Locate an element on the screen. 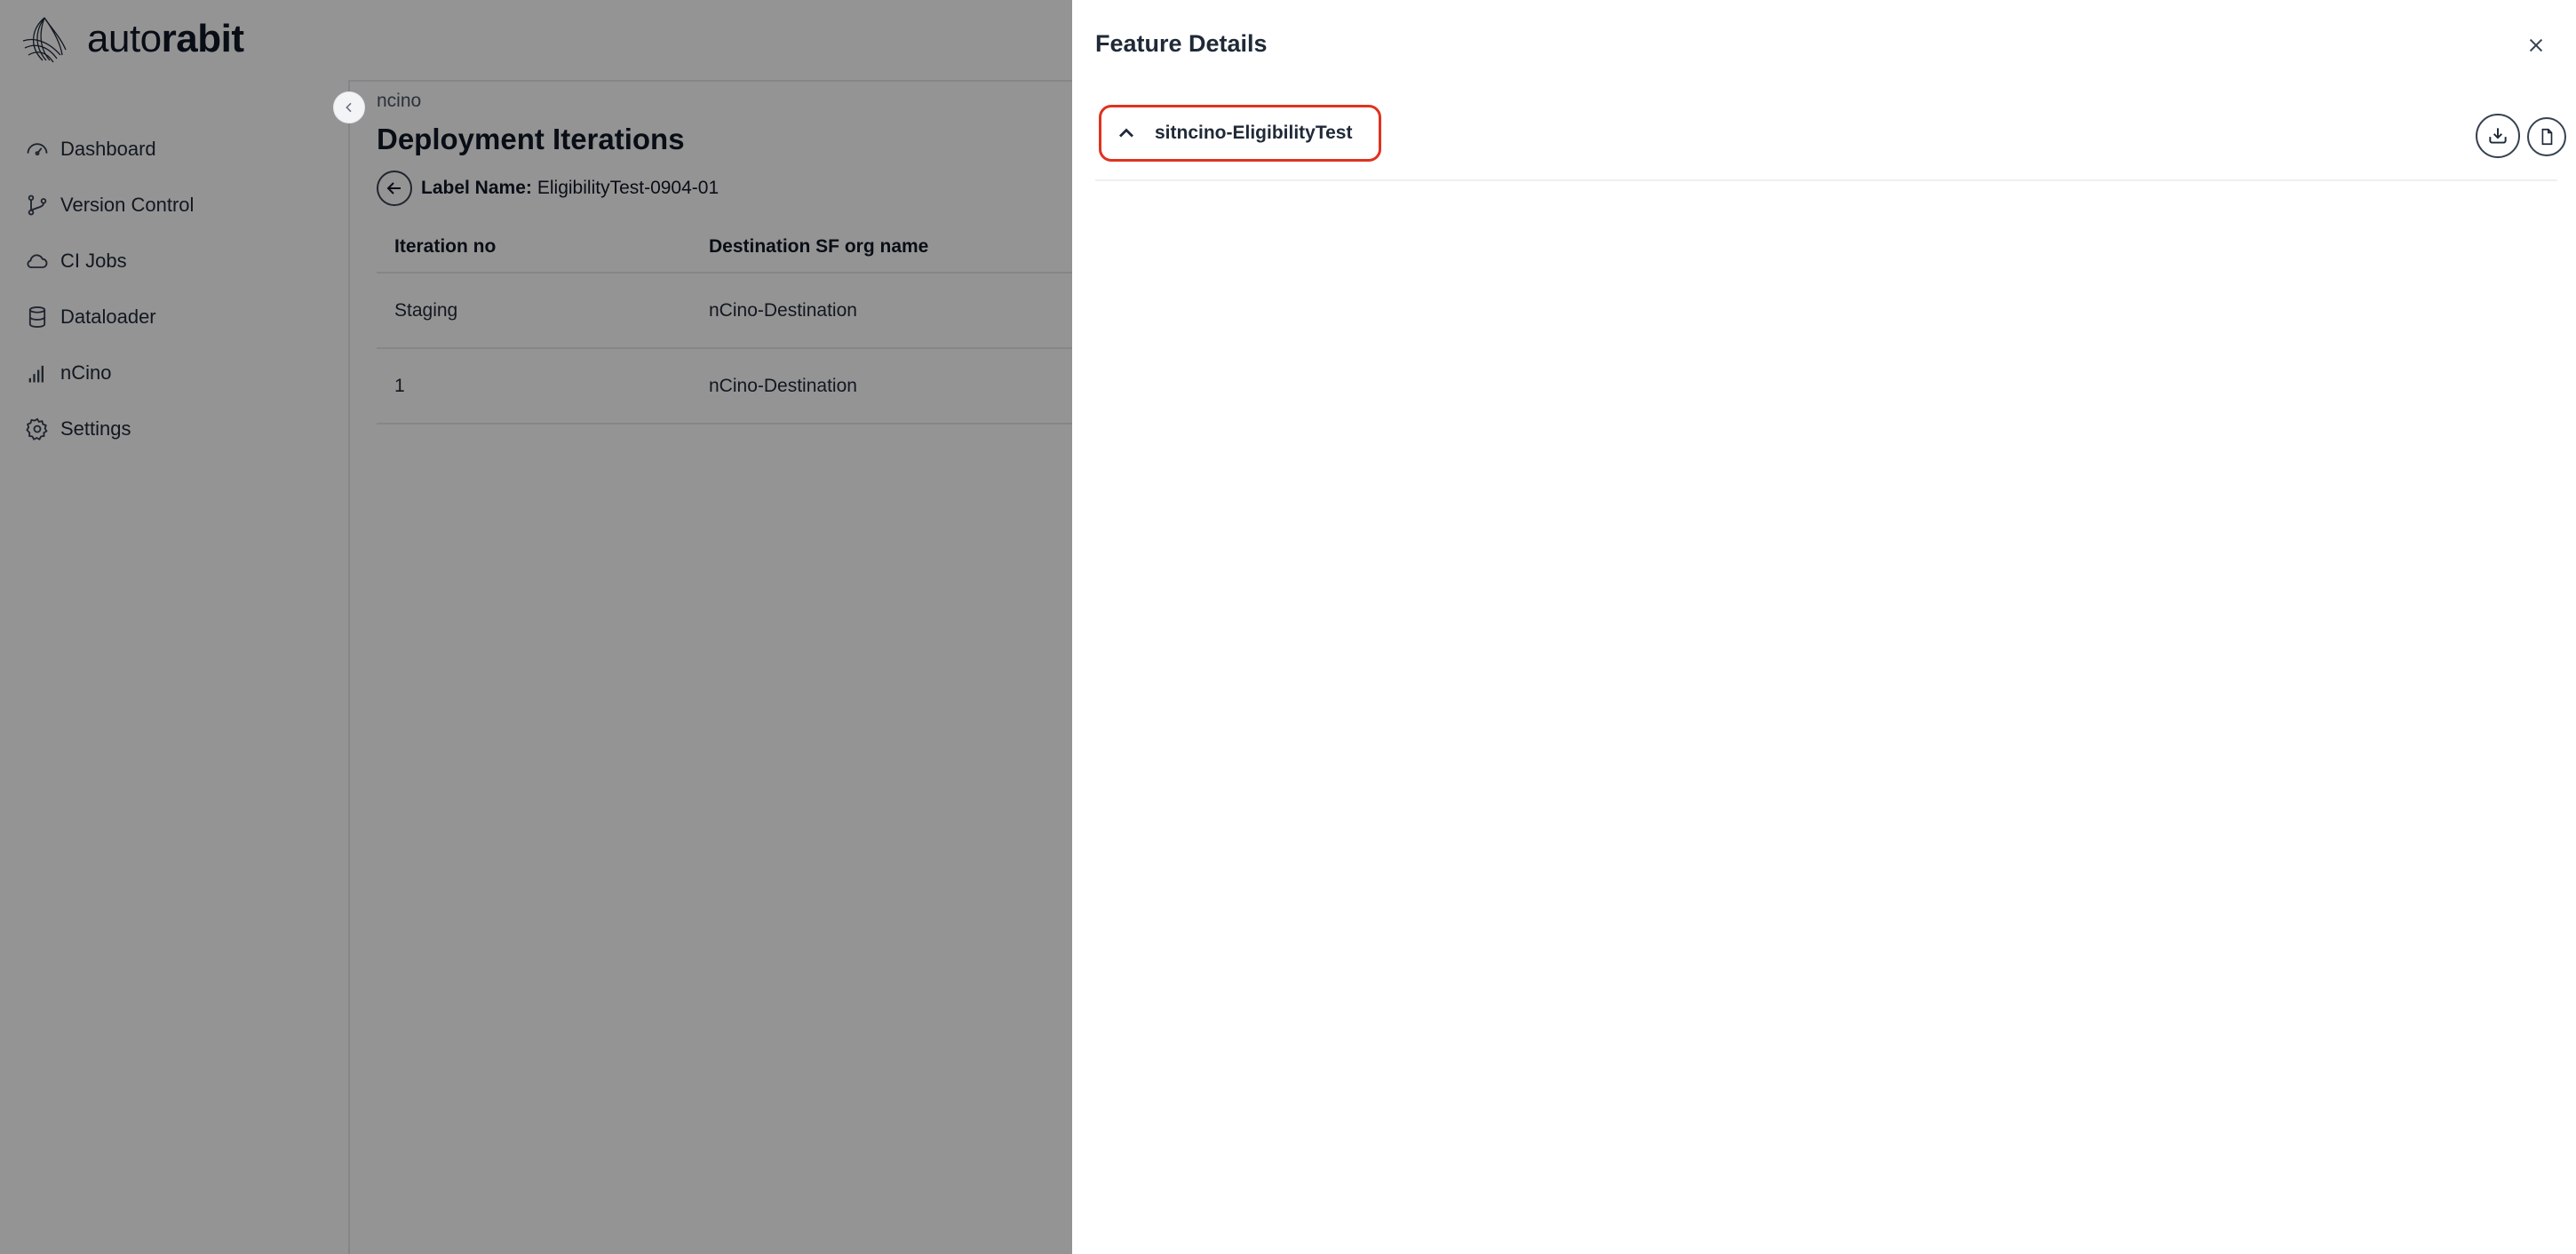  drawer-title: Feature Details is located at coordinates (1181, 43).